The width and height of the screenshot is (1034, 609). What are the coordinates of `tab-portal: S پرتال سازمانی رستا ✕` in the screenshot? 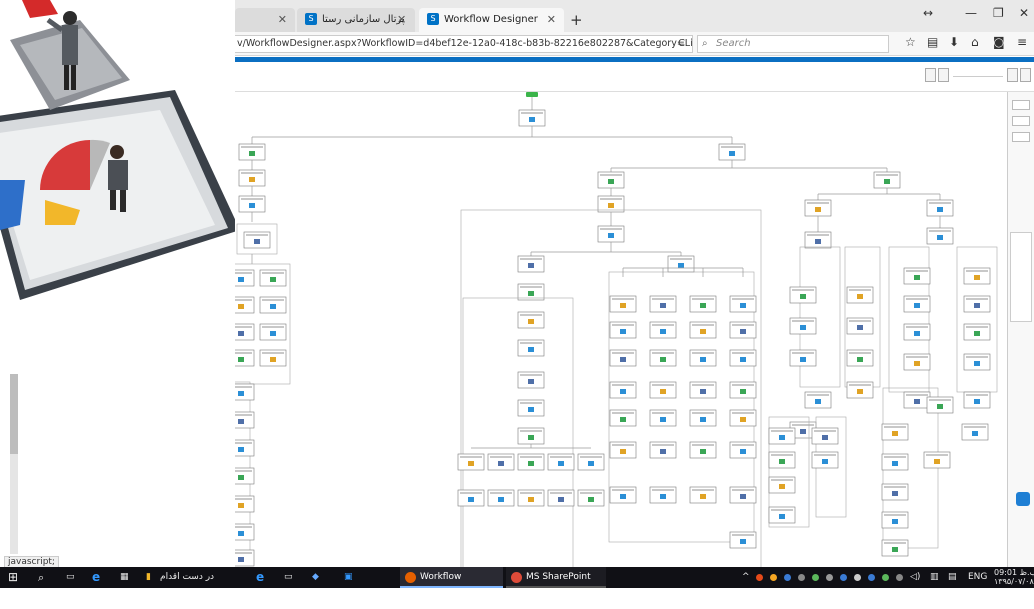 It's located at (356, 20).